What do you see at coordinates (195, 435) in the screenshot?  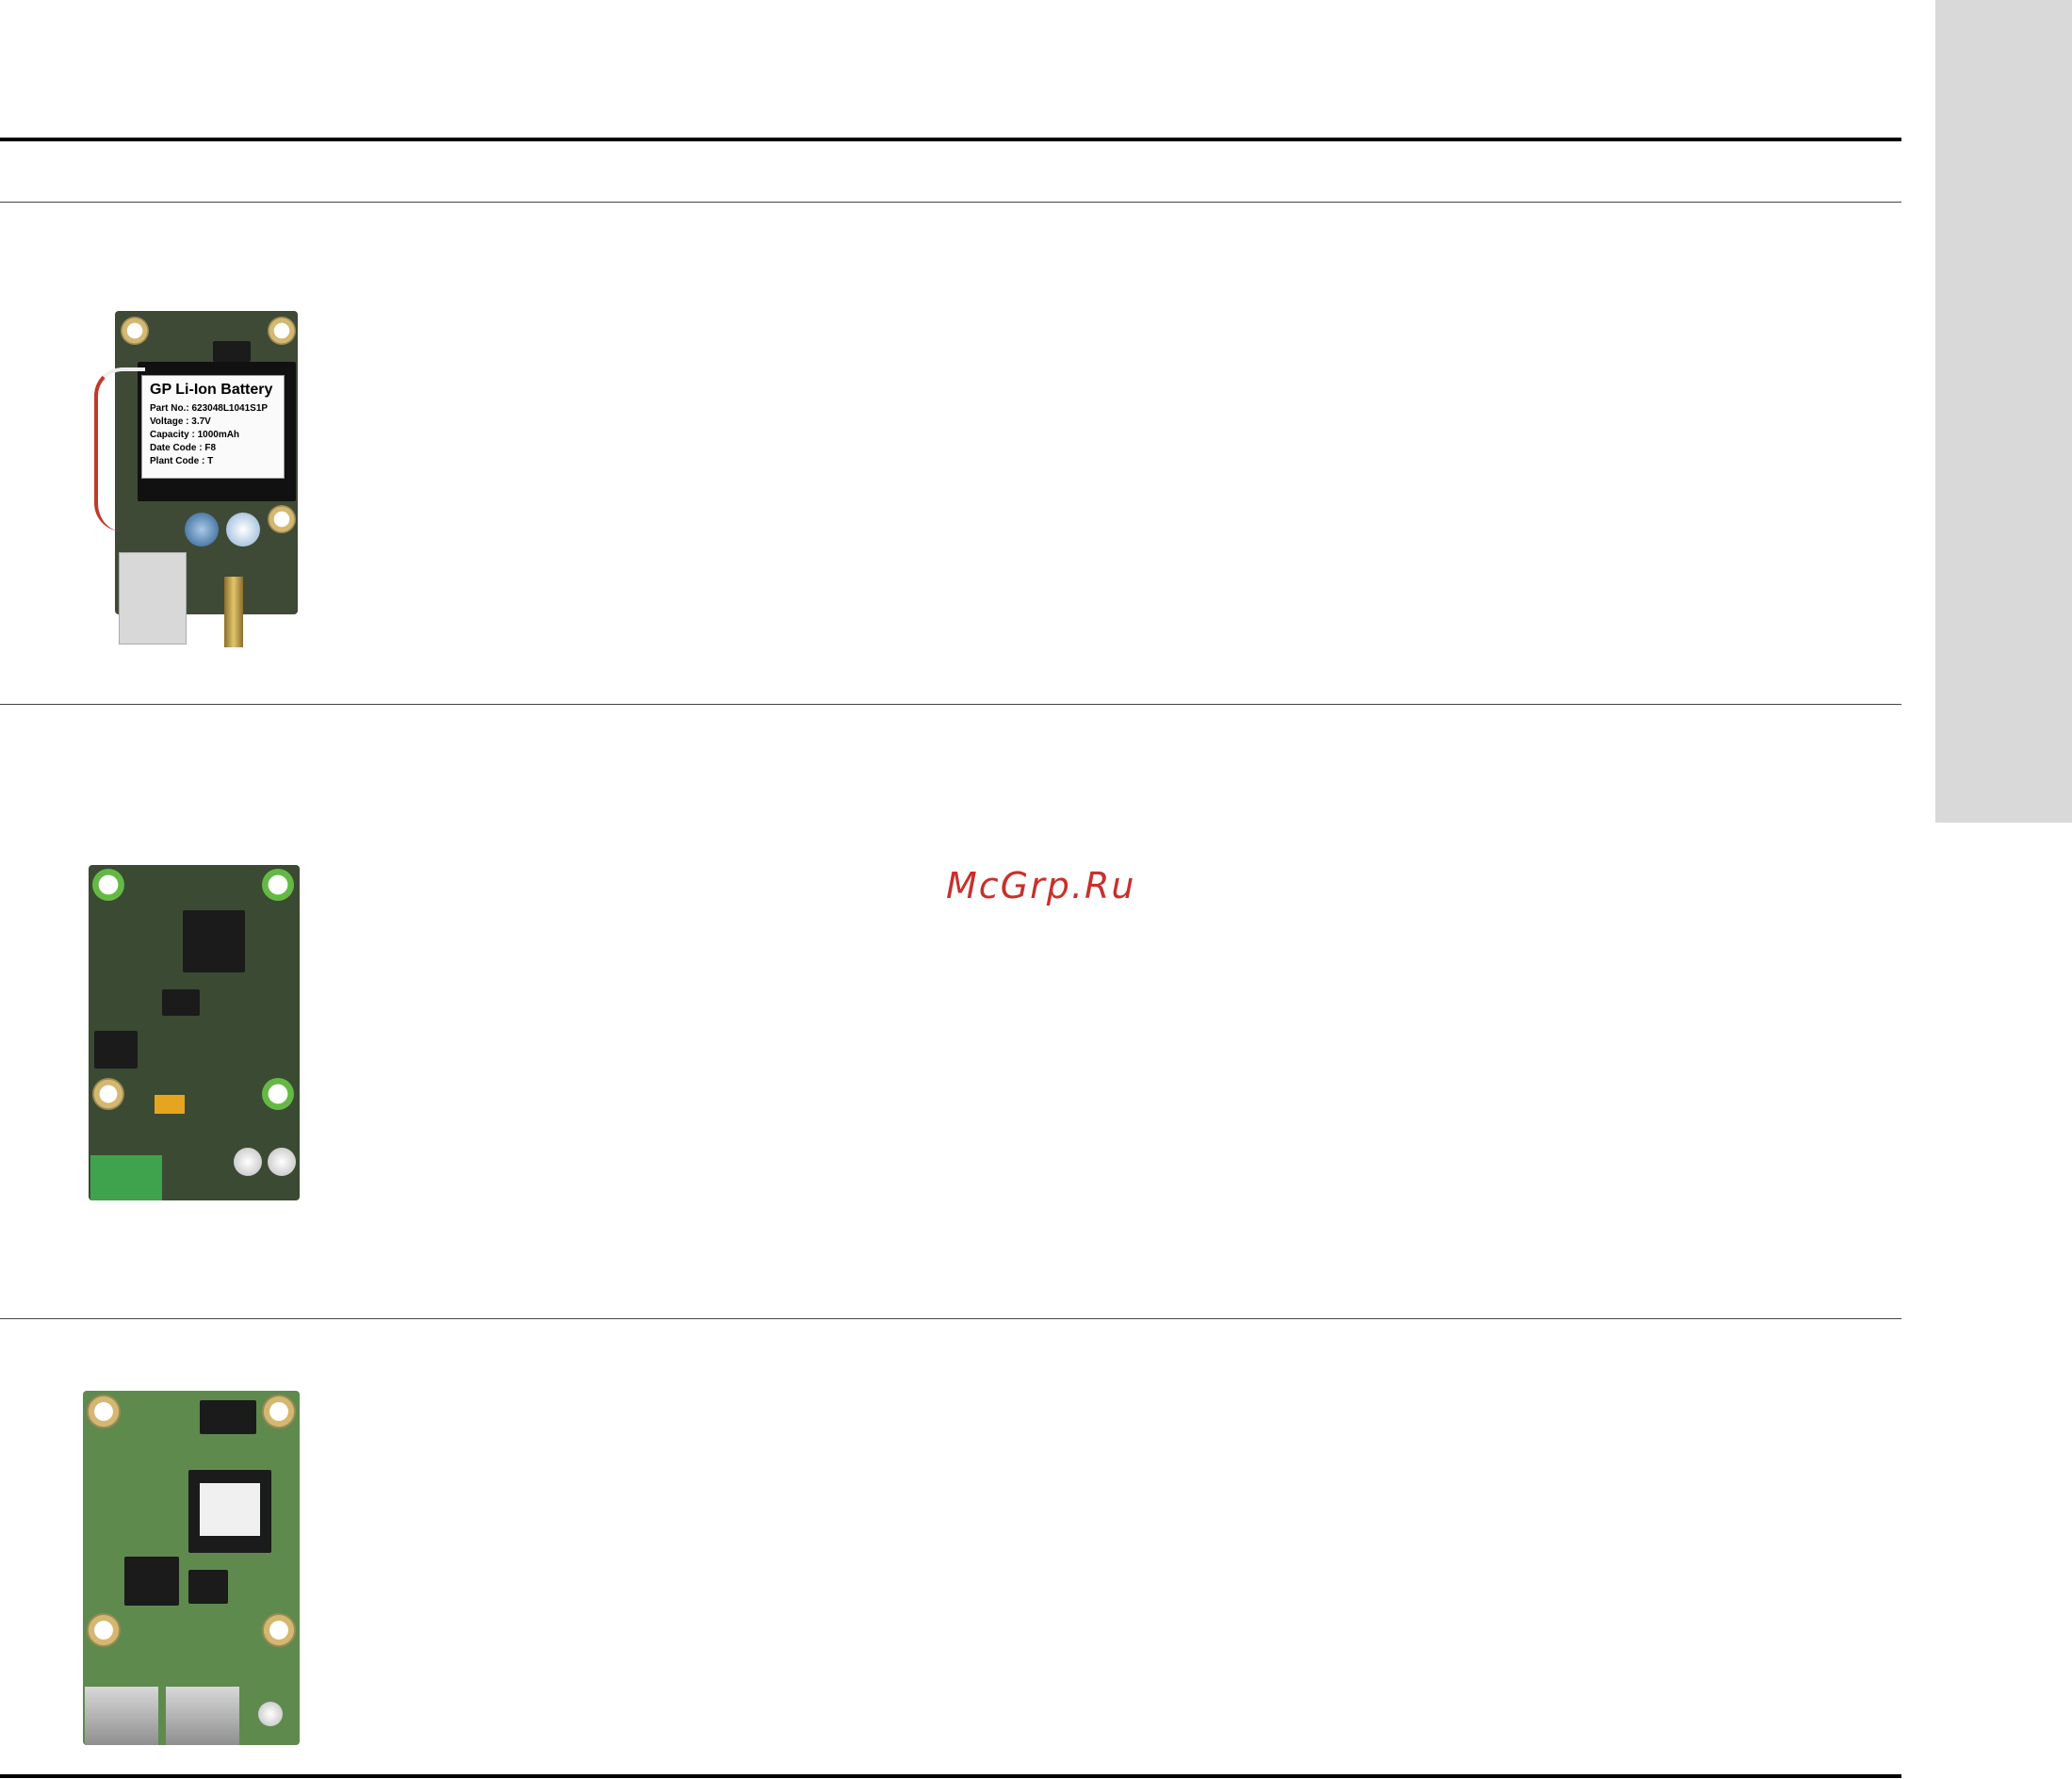 I see `battery-label-capacity: Capacity : 1000mAh` at bounding box center [195, 435].